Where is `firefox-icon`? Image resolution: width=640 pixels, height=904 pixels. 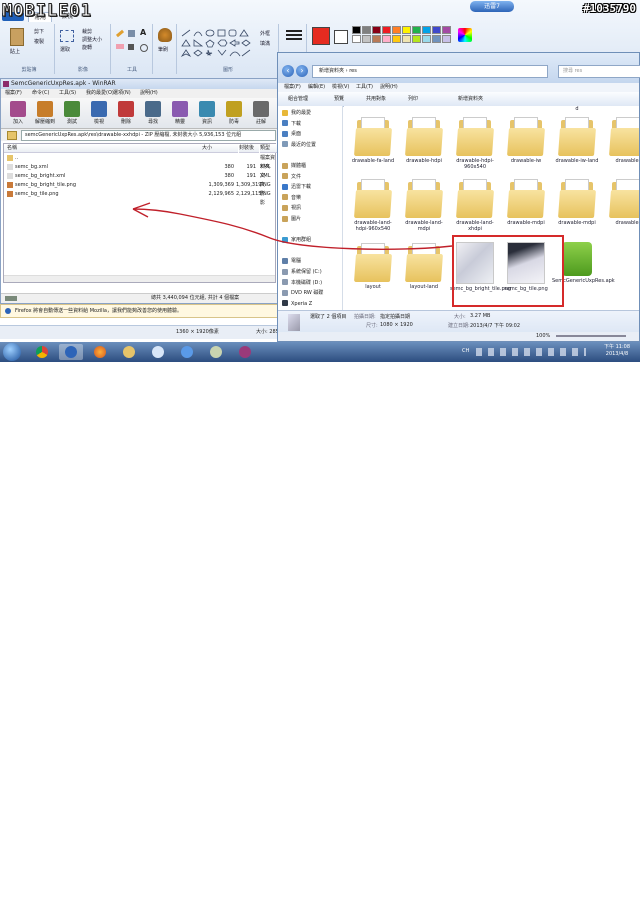
firefox-icon is located at coordinates (100, 352).